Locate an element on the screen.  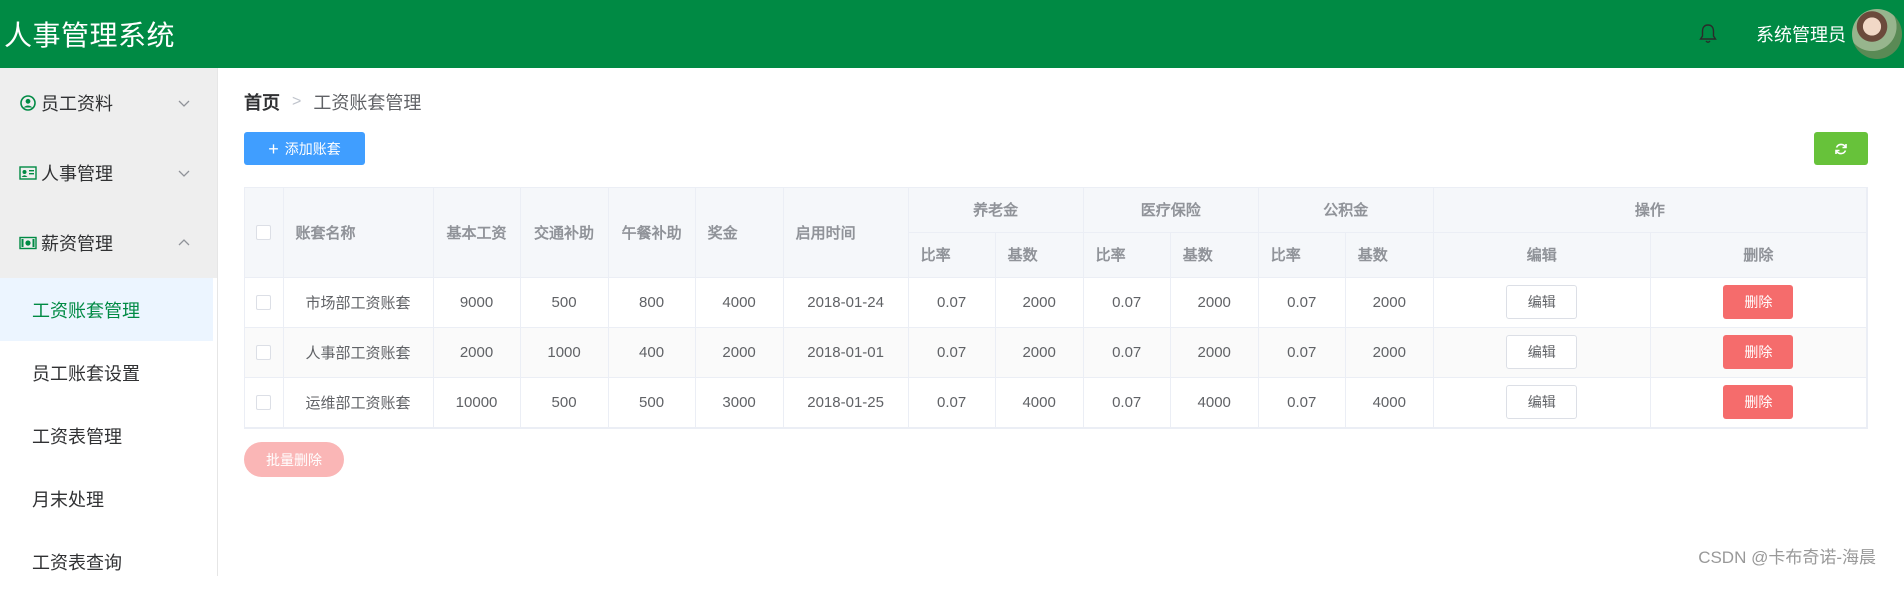
money-icon is located at coordinates (28, 243).